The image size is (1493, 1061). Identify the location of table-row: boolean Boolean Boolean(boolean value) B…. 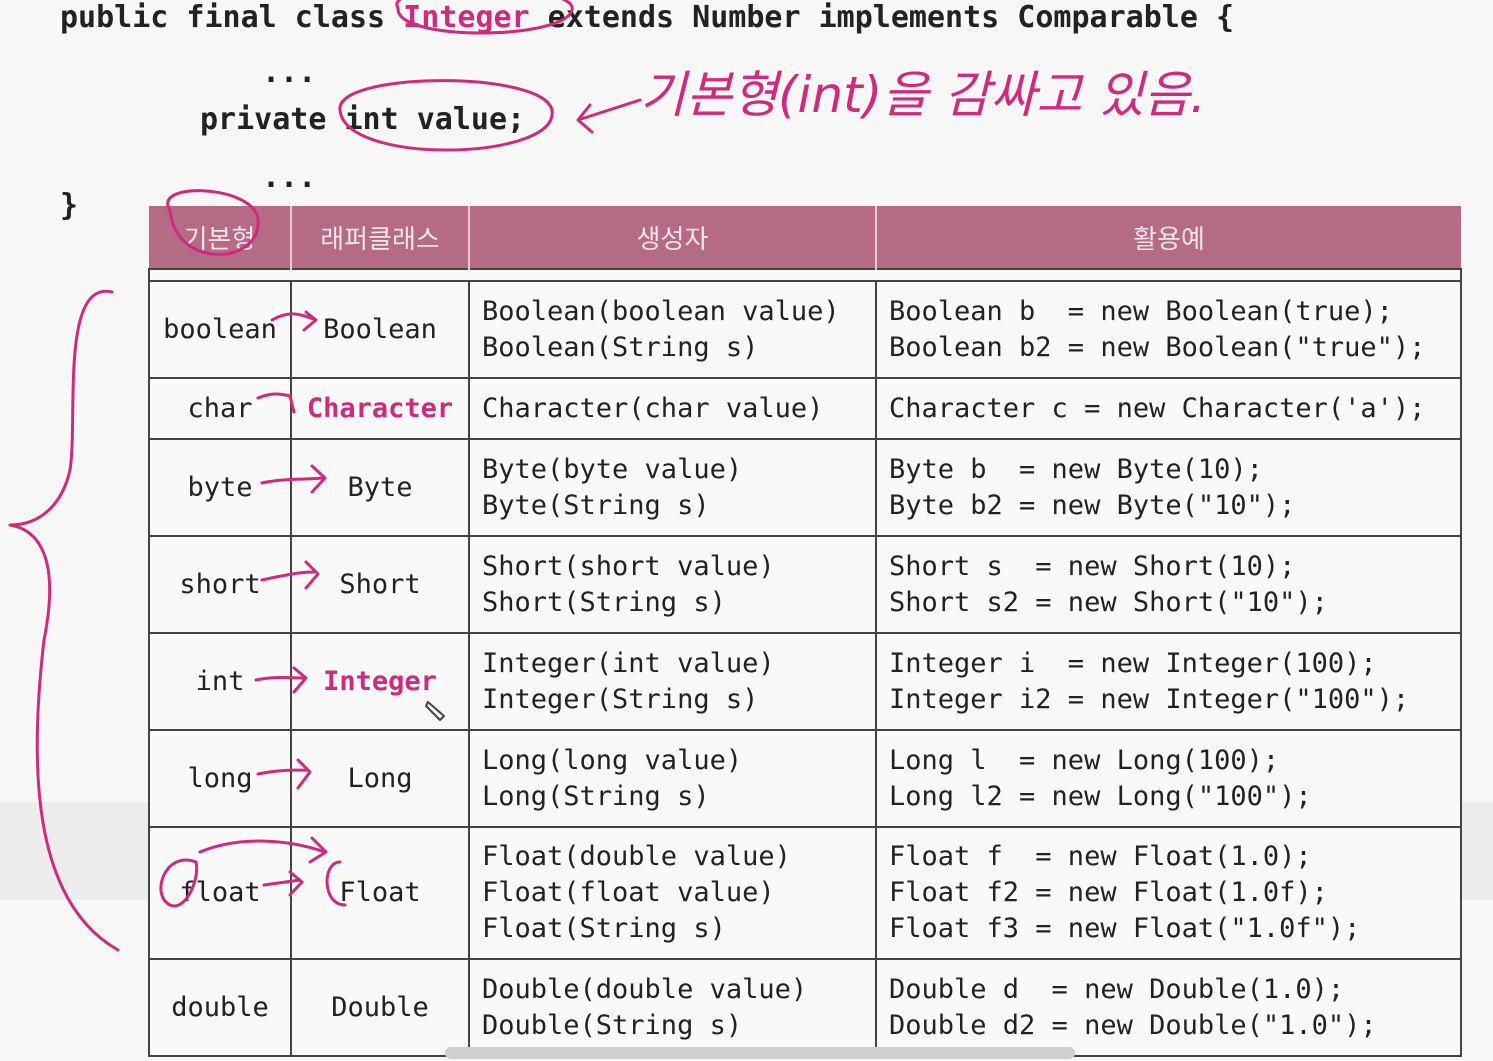
(805, 329).